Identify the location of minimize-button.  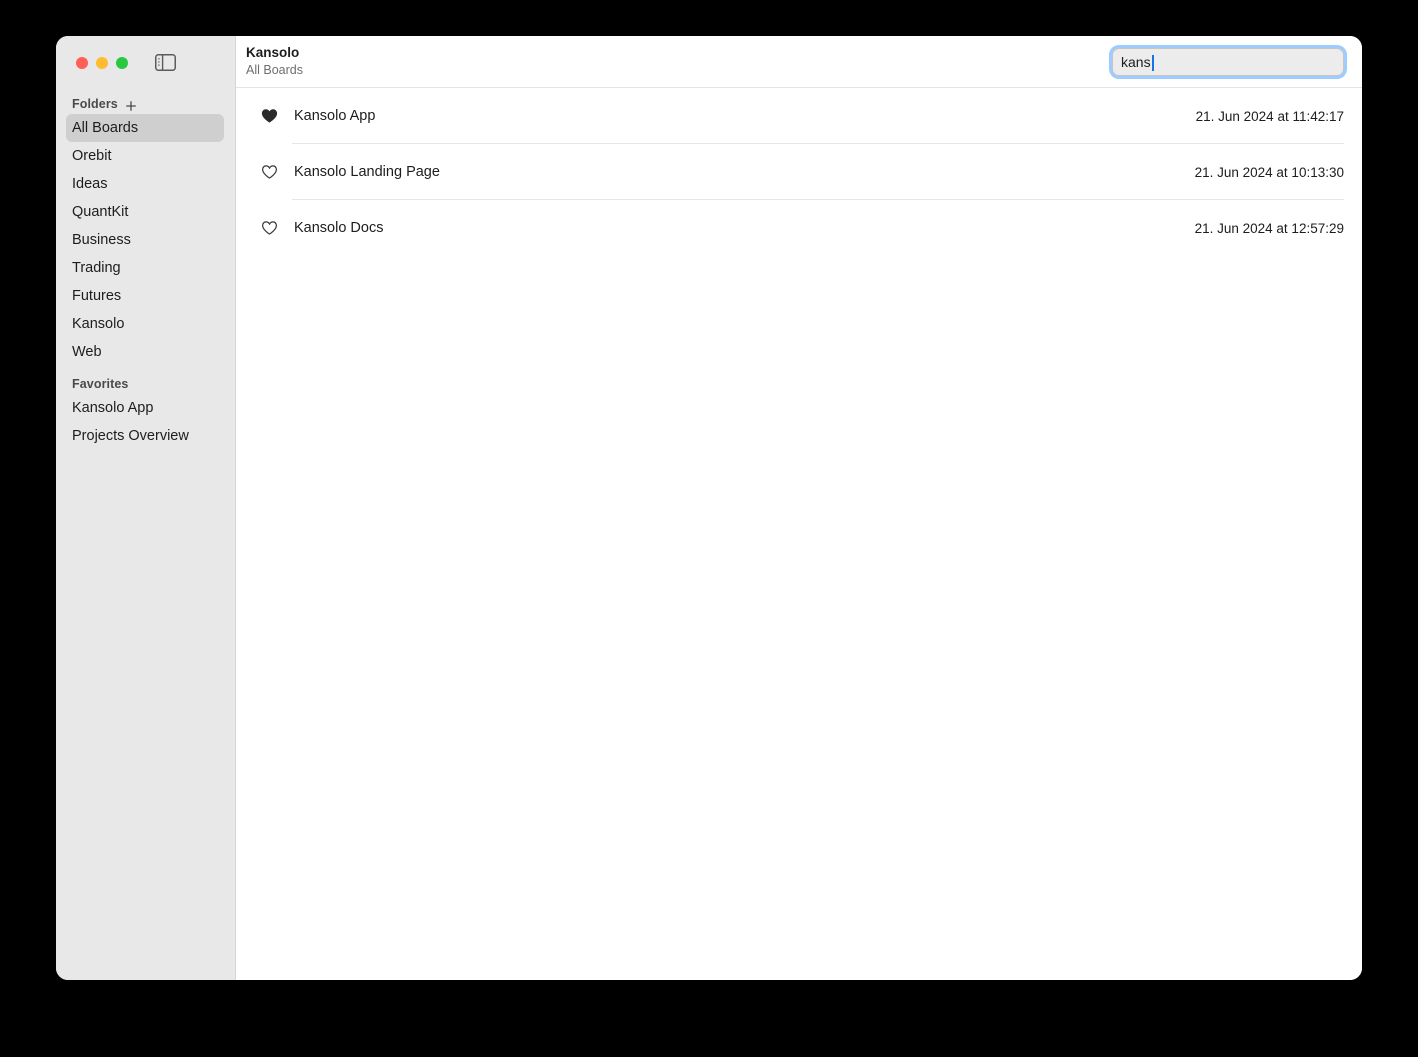
(102, 63).